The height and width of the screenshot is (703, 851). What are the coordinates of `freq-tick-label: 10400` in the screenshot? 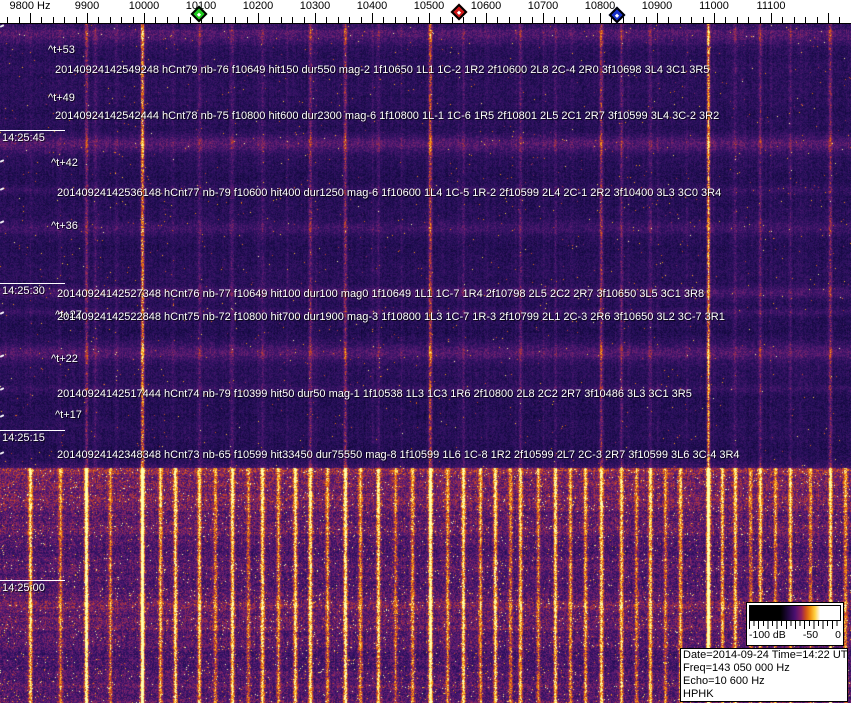 It's located at (372, 6).